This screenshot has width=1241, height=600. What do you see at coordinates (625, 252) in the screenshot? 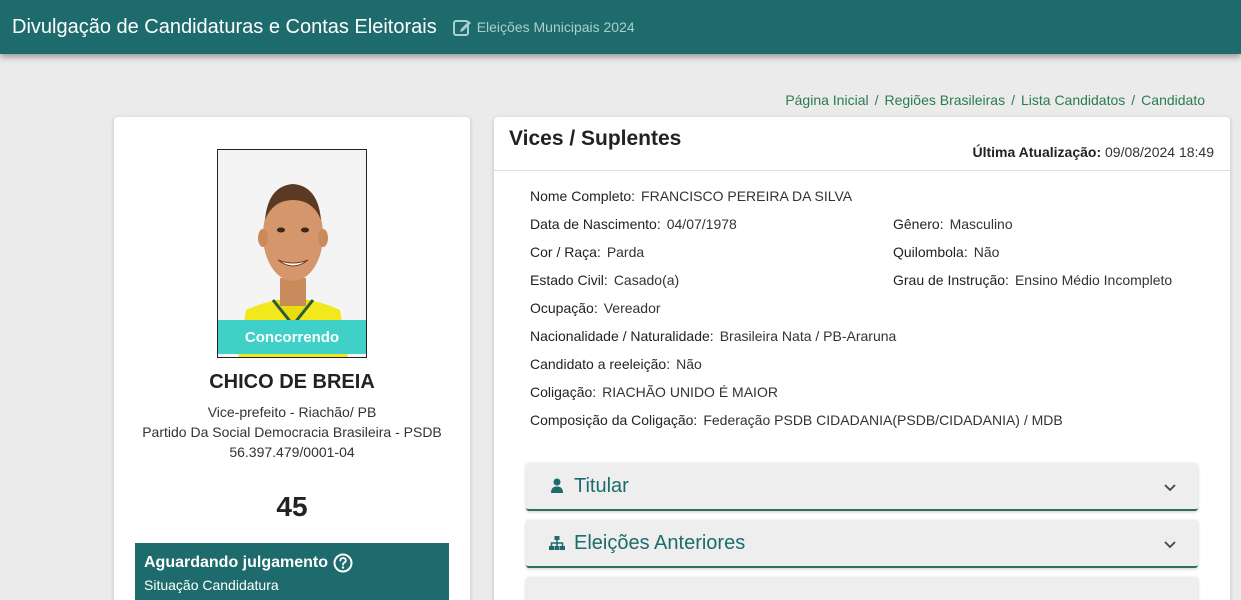
I see `field-value: Parda` at bounding box center [625, 252].